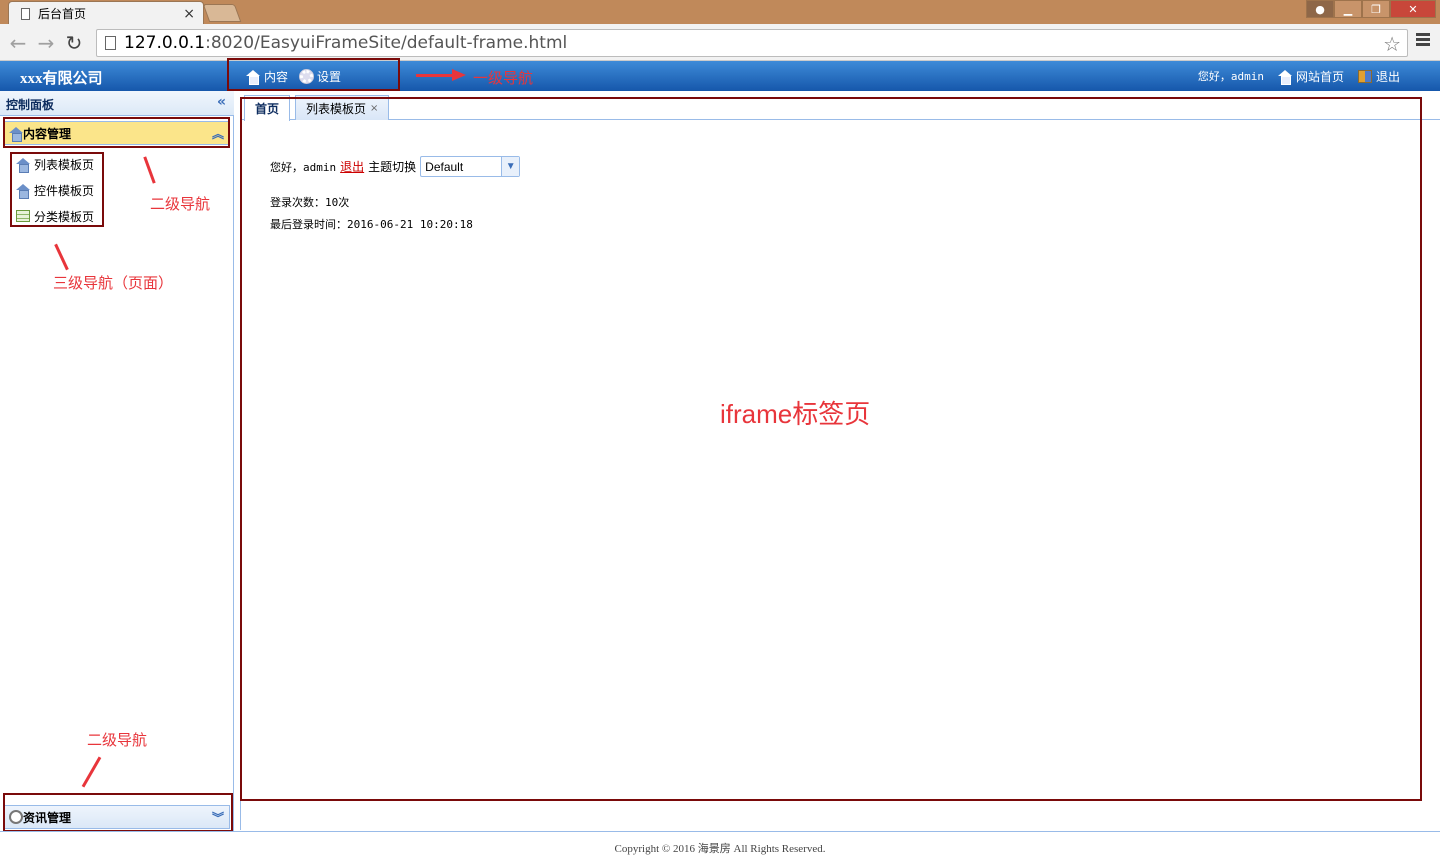 This screenshot has height=861, width=1440. What do you see at coordinates (62, 14) in the screenshot?
I see `browser-tab-title: 后台首页` at bounding box center [62, 14].